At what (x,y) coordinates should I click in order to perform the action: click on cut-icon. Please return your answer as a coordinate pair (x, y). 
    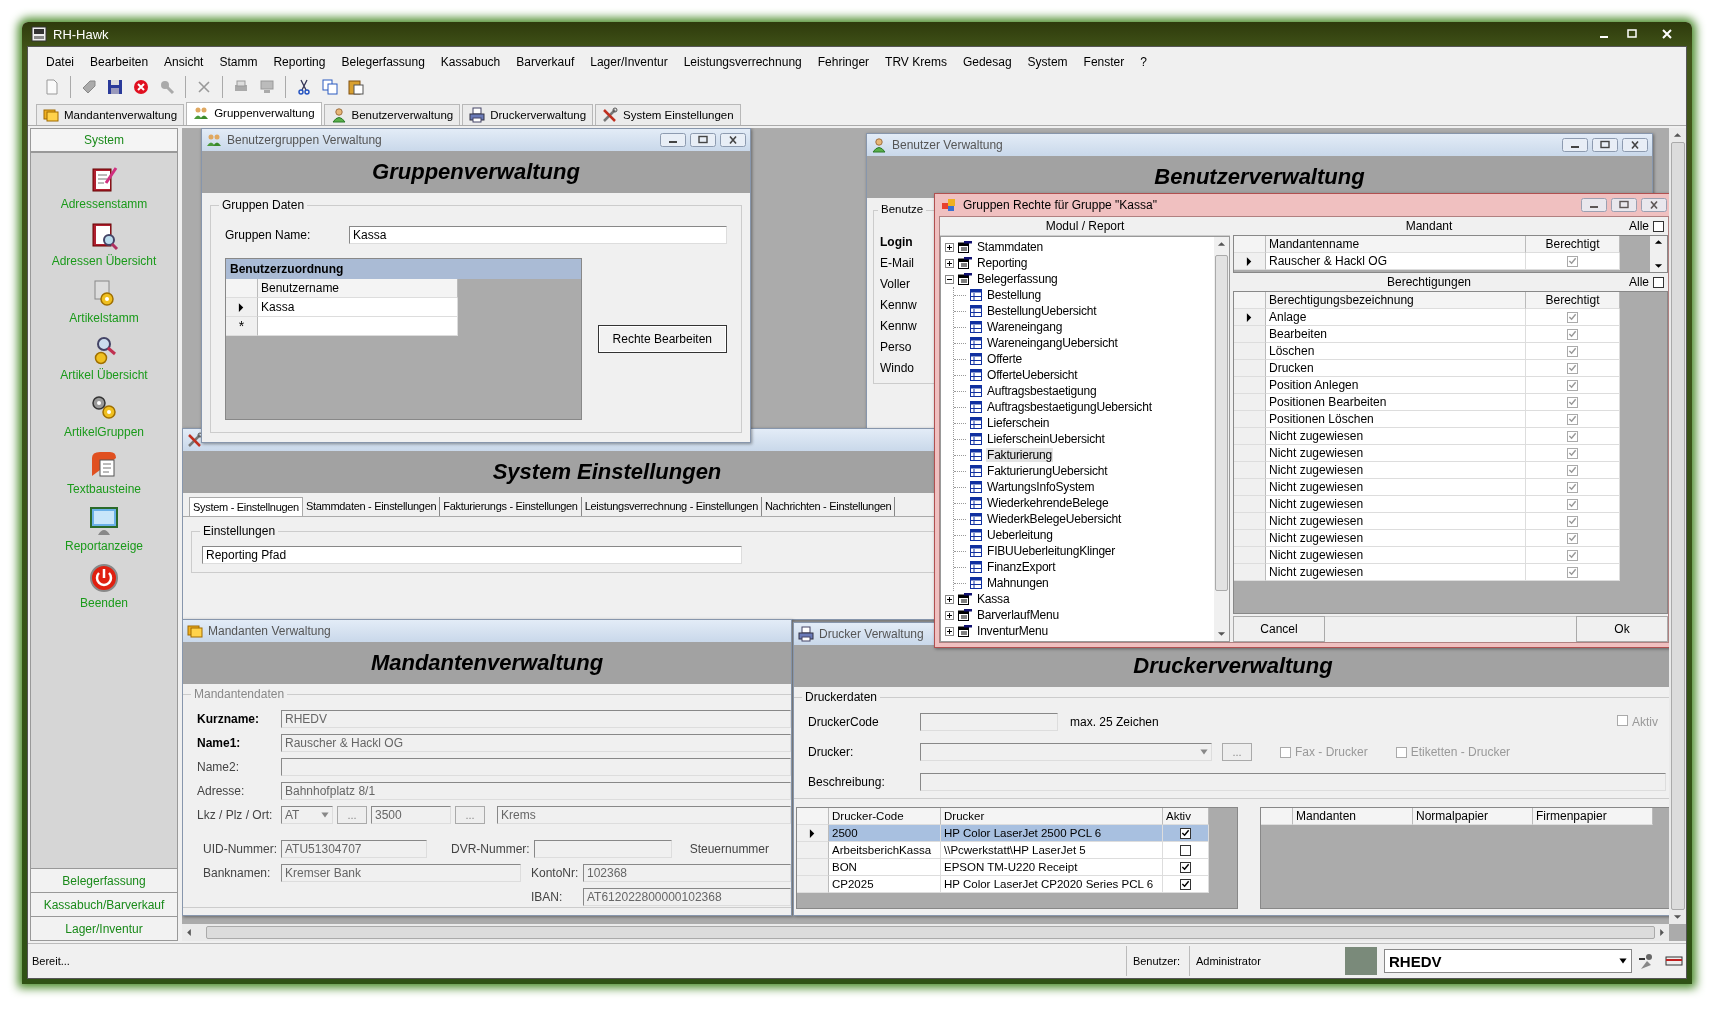
    Looking at the image, I should click on (304, 87).